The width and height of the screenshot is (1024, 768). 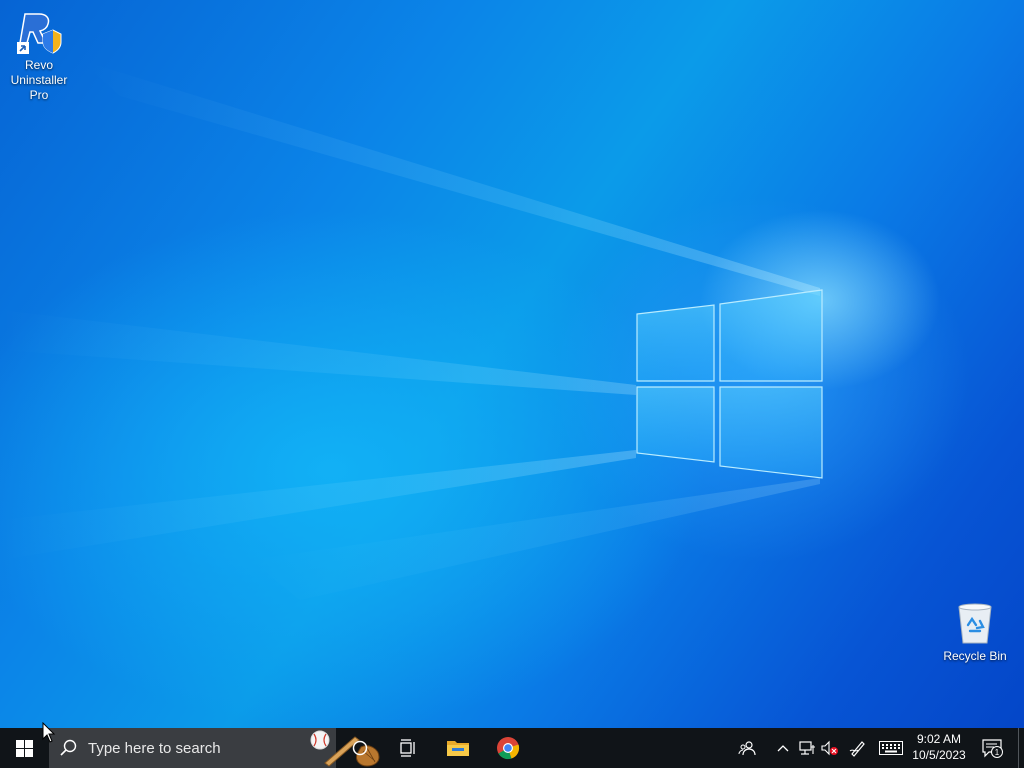 I want to click on volume-muted-icon, so click(x=829, y=748).